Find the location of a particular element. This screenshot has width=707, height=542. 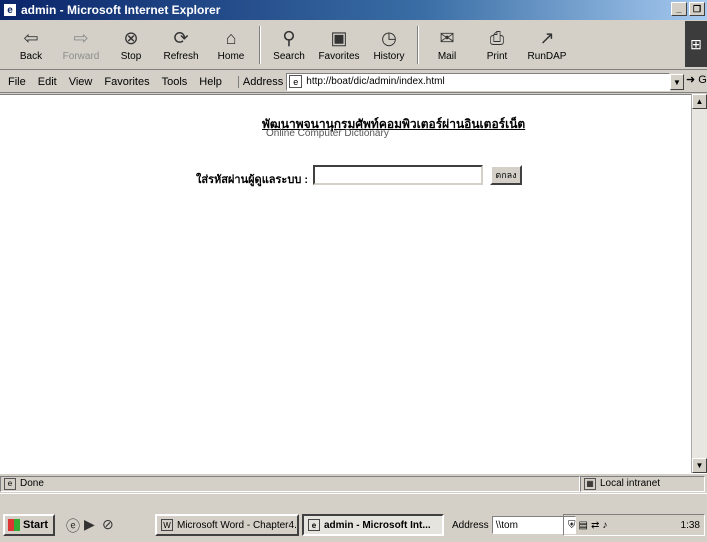

start-logo-icon is located at coordinates (14, 525).